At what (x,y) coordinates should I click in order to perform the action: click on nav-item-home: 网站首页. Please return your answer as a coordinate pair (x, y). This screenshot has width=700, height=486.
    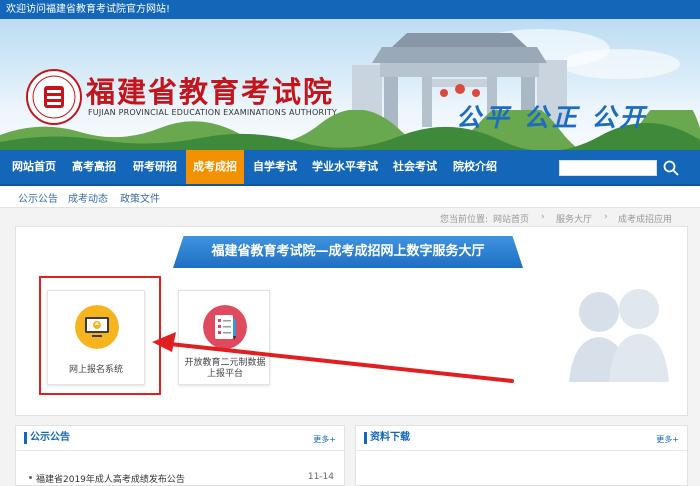
    Looking at the image, I should click on (34, 167).